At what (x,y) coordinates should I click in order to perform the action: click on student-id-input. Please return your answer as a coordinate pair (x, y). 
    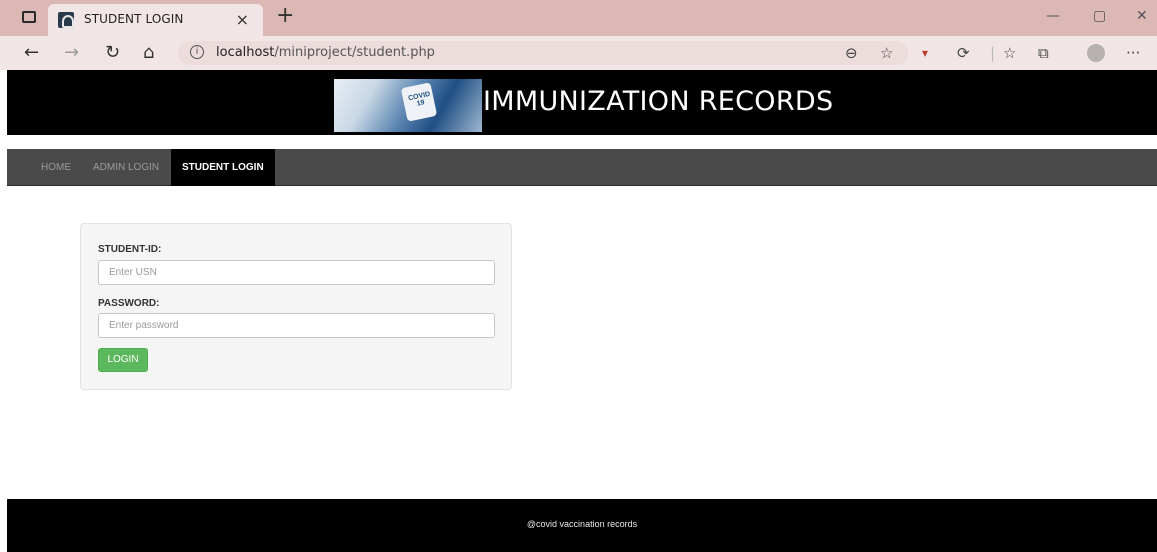
    Looking at the image, I should click on (296, 272).